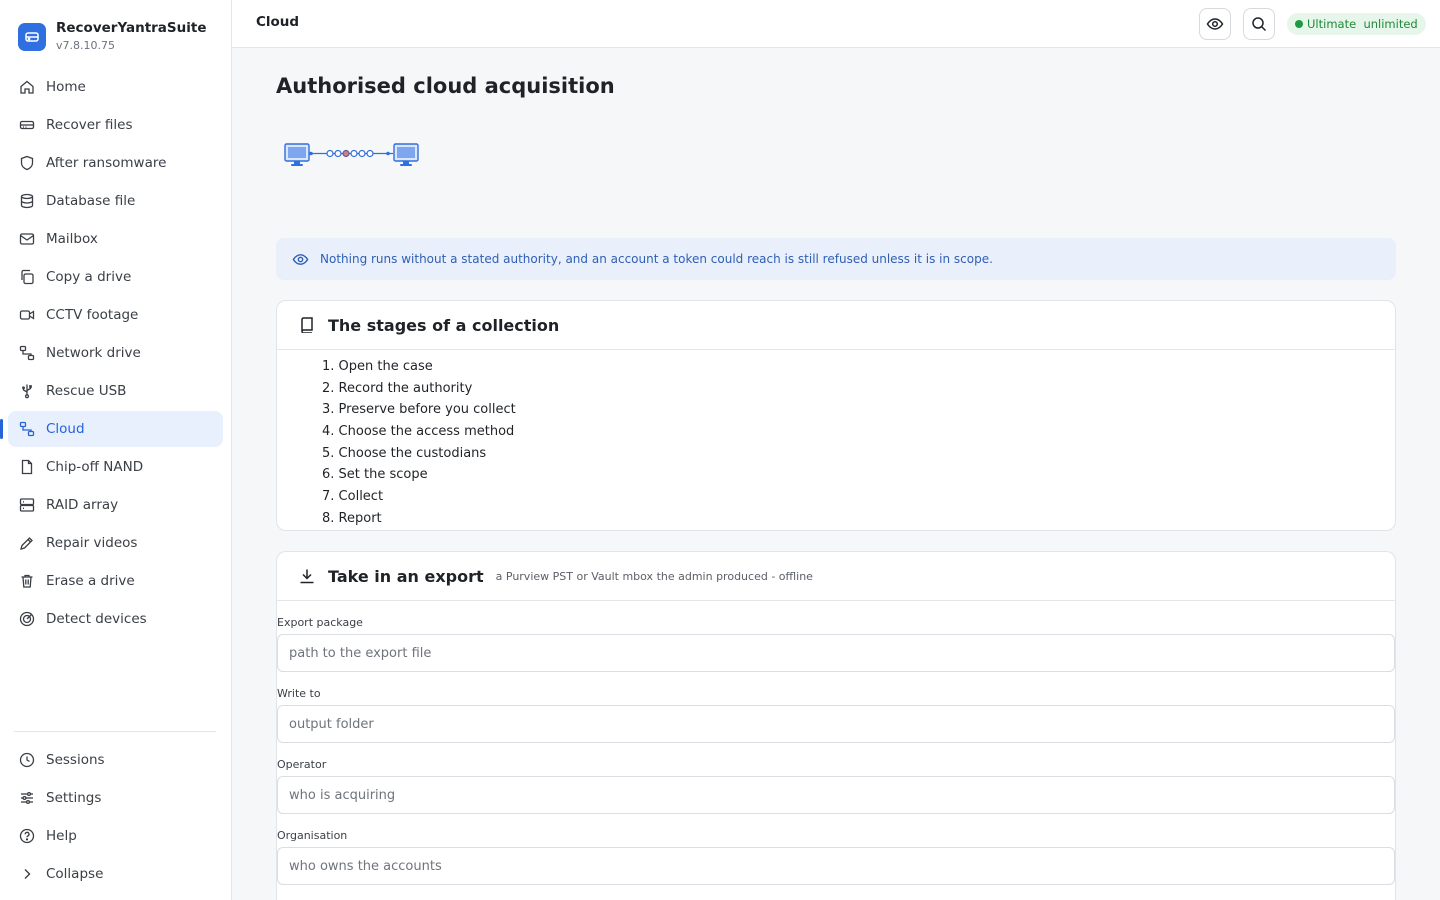 This screenshot has width=1440, height=900. I want to click on search-button, so click(1259, 24).